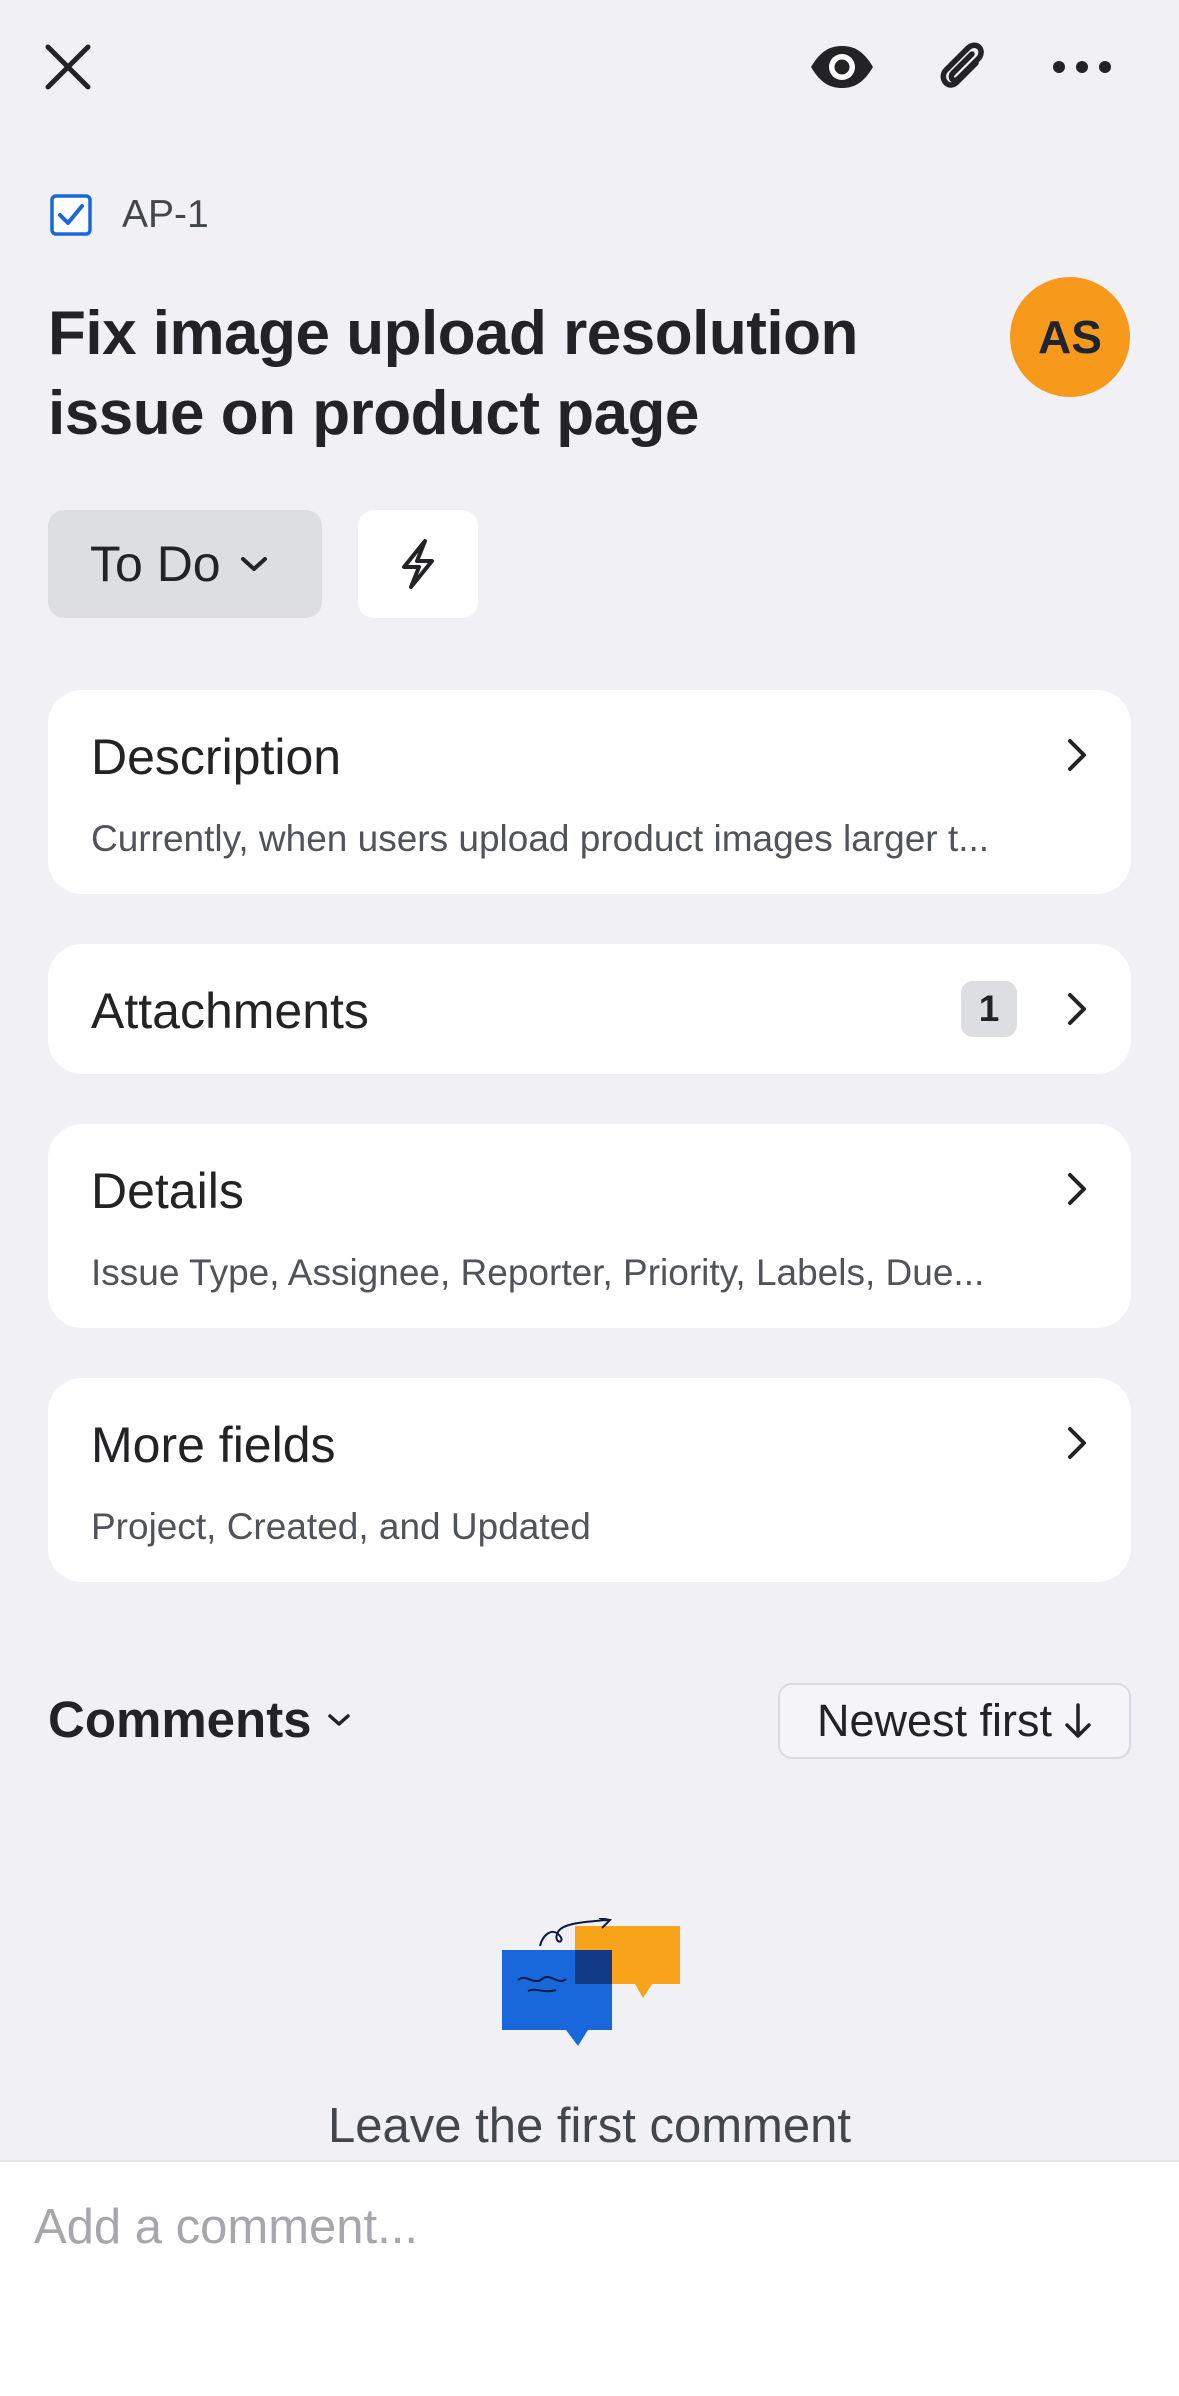 The height and width of the screenshot is (2396, 1179). I want to click on attach-button, so click(962, 67).